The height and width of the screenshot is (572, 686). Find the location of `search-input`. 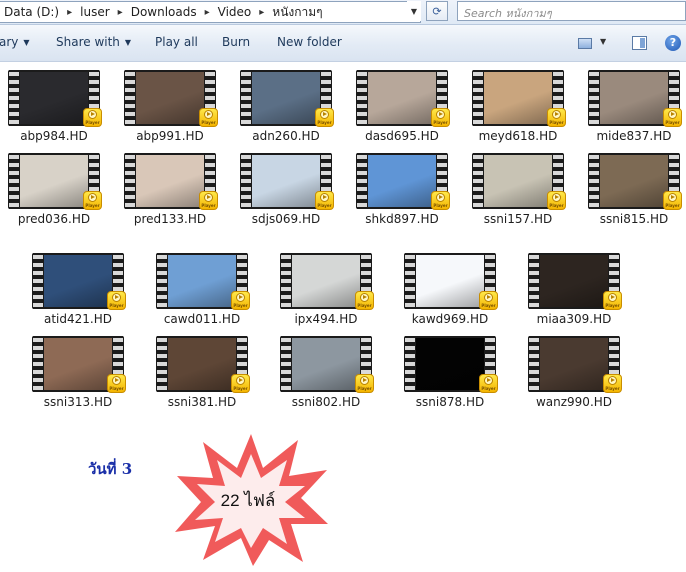

search-input is located at coordinates (564, 13).